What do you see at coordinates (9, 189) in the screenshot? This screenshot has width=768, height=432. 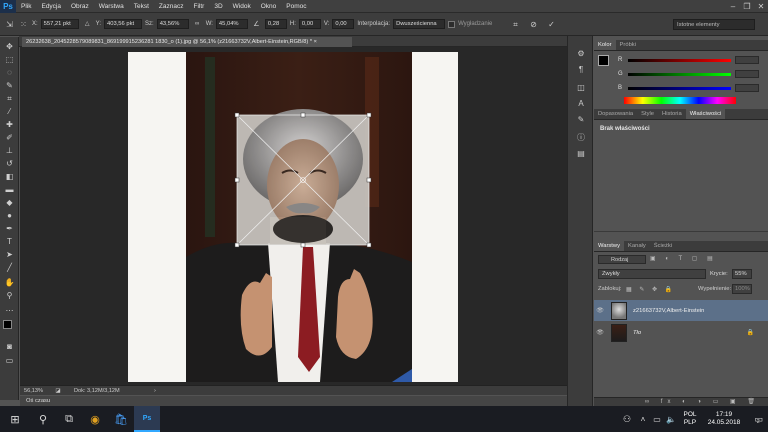 I see `gradient-tool-icon: ▬` at bounding box center [9, 189].